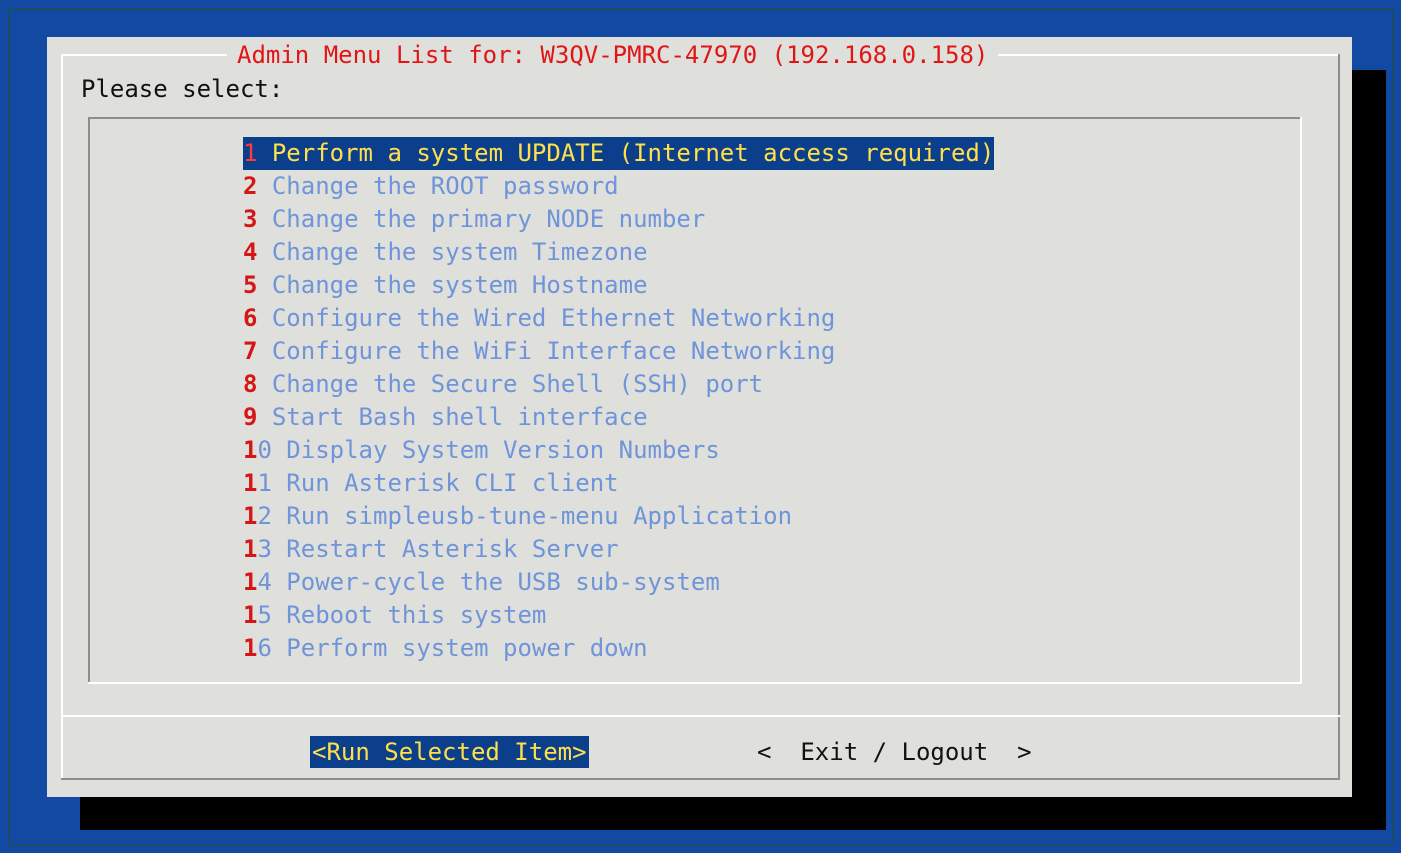 The image size is (1401, 853). Describe the element at coordinates (618, 615) in the screenshot. I see `menu-item: 15 Reboot this system` at that location.